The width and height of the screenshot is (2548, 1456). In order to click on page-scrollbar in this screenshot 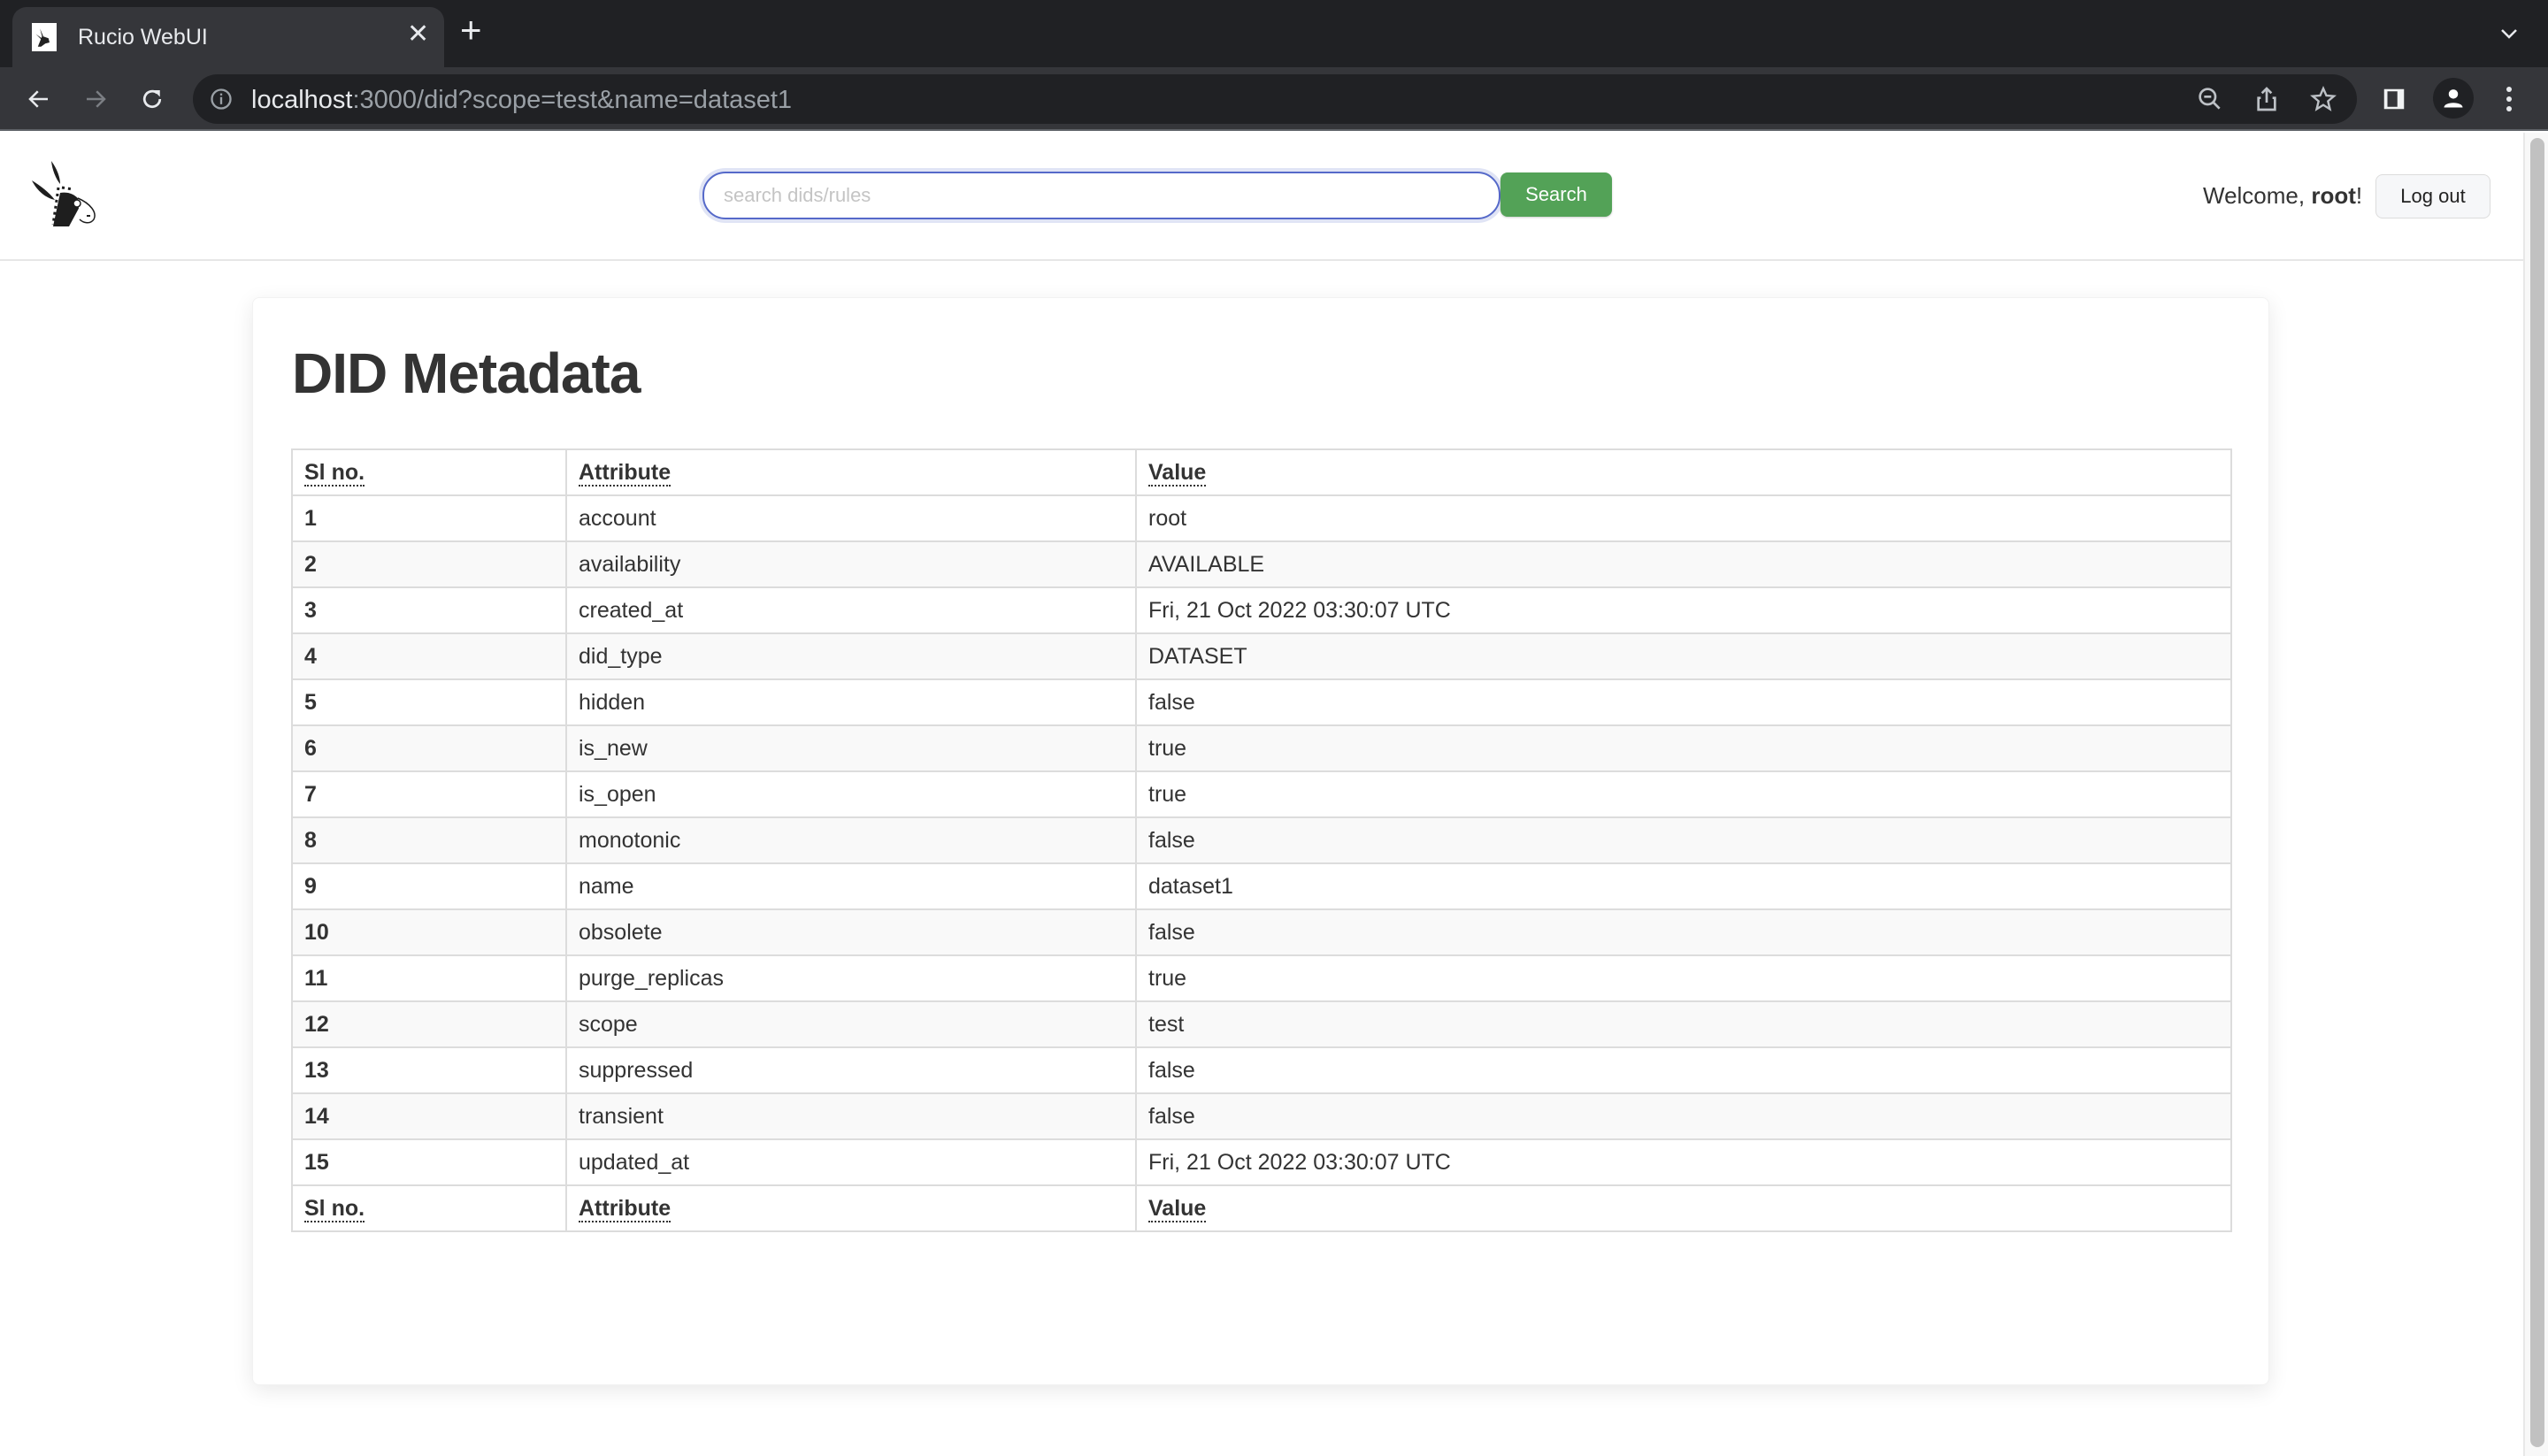, I will do `click(2536, 794)`.